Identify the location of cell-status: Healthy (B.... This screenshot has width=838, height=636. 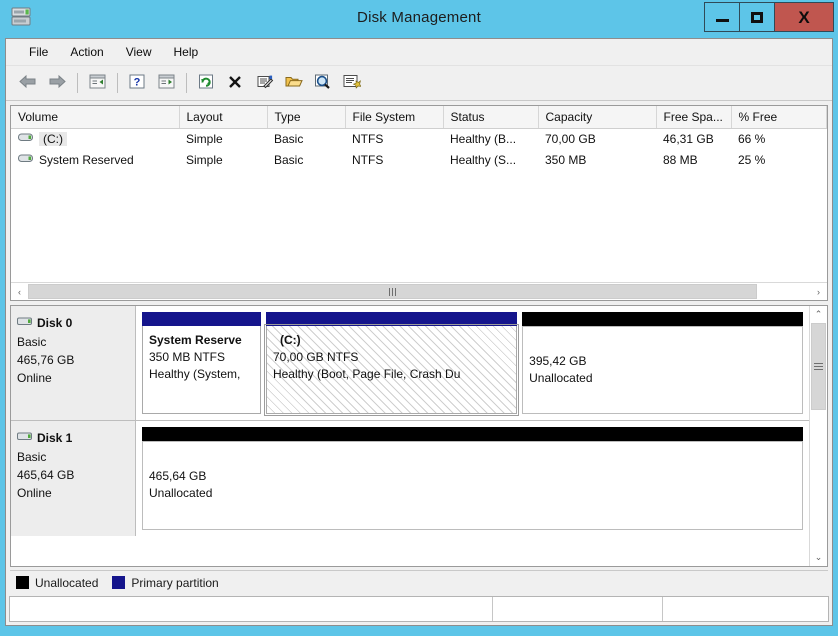
(483, 139).